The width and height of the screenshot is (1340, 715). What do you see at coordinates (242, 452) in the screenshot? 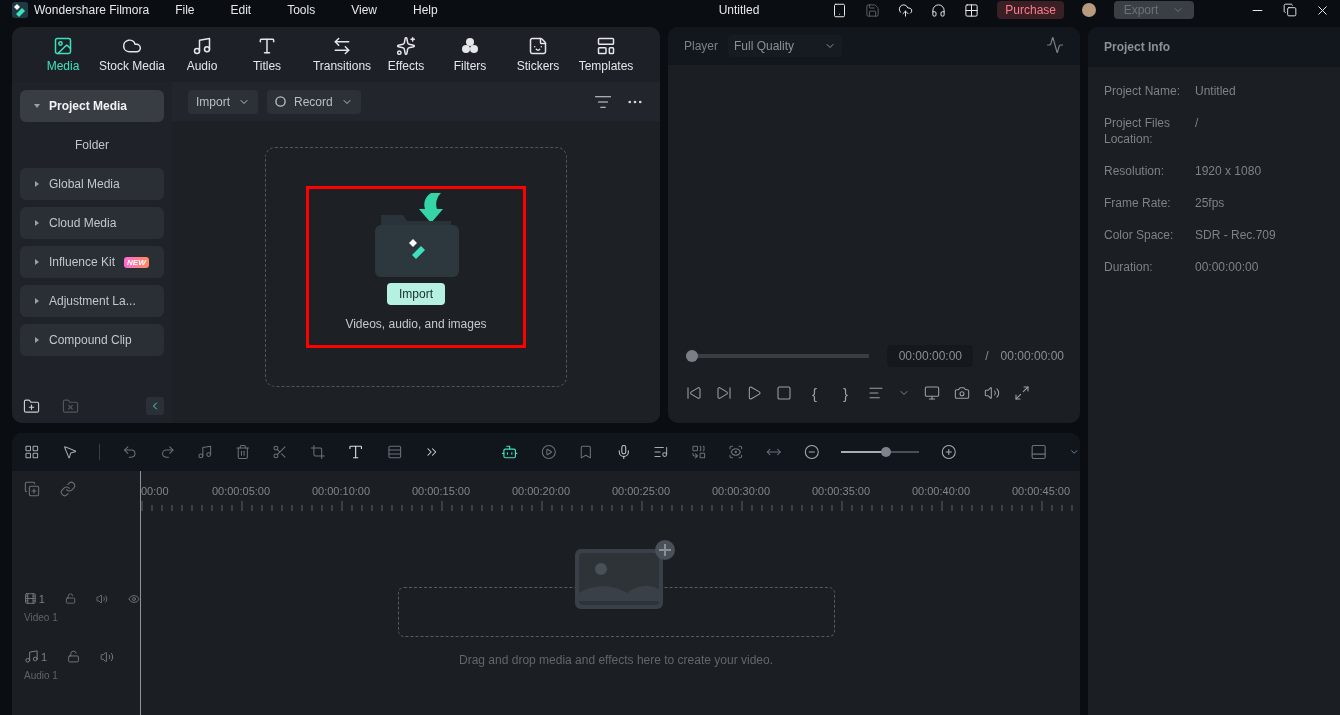
I see `delete-icon` at bounding box center [242, 452].